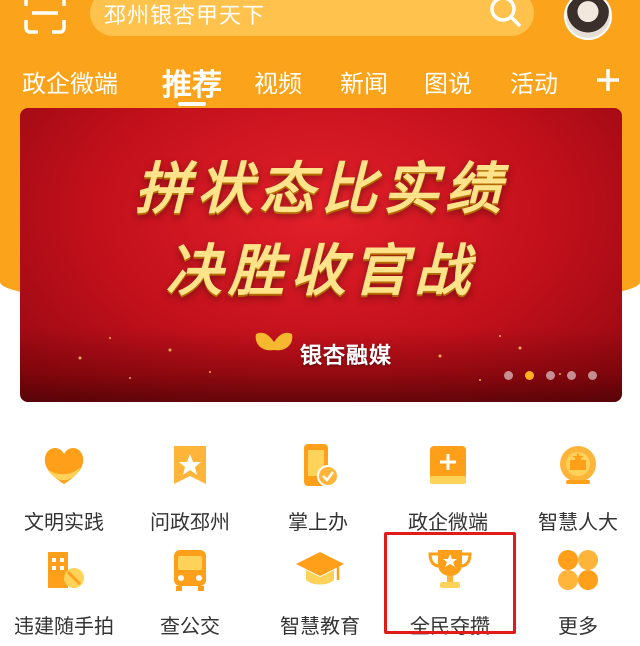 The height and width of the screenshot is (646, 640). Describe the element at coordinates (192, 104) in the screenshot. I see `active-tab-indicator` at that location.